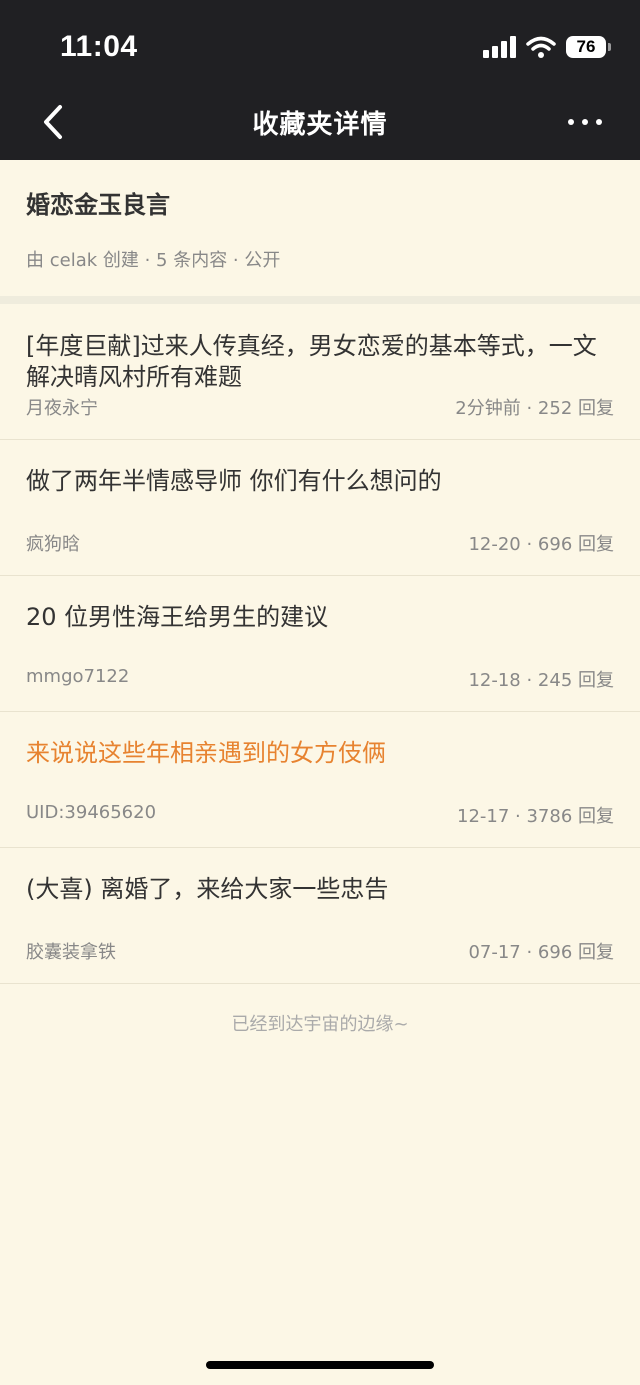 This screenshot has width=640, height=1385. I want to click on status-icons: 76, so click(547, 47).